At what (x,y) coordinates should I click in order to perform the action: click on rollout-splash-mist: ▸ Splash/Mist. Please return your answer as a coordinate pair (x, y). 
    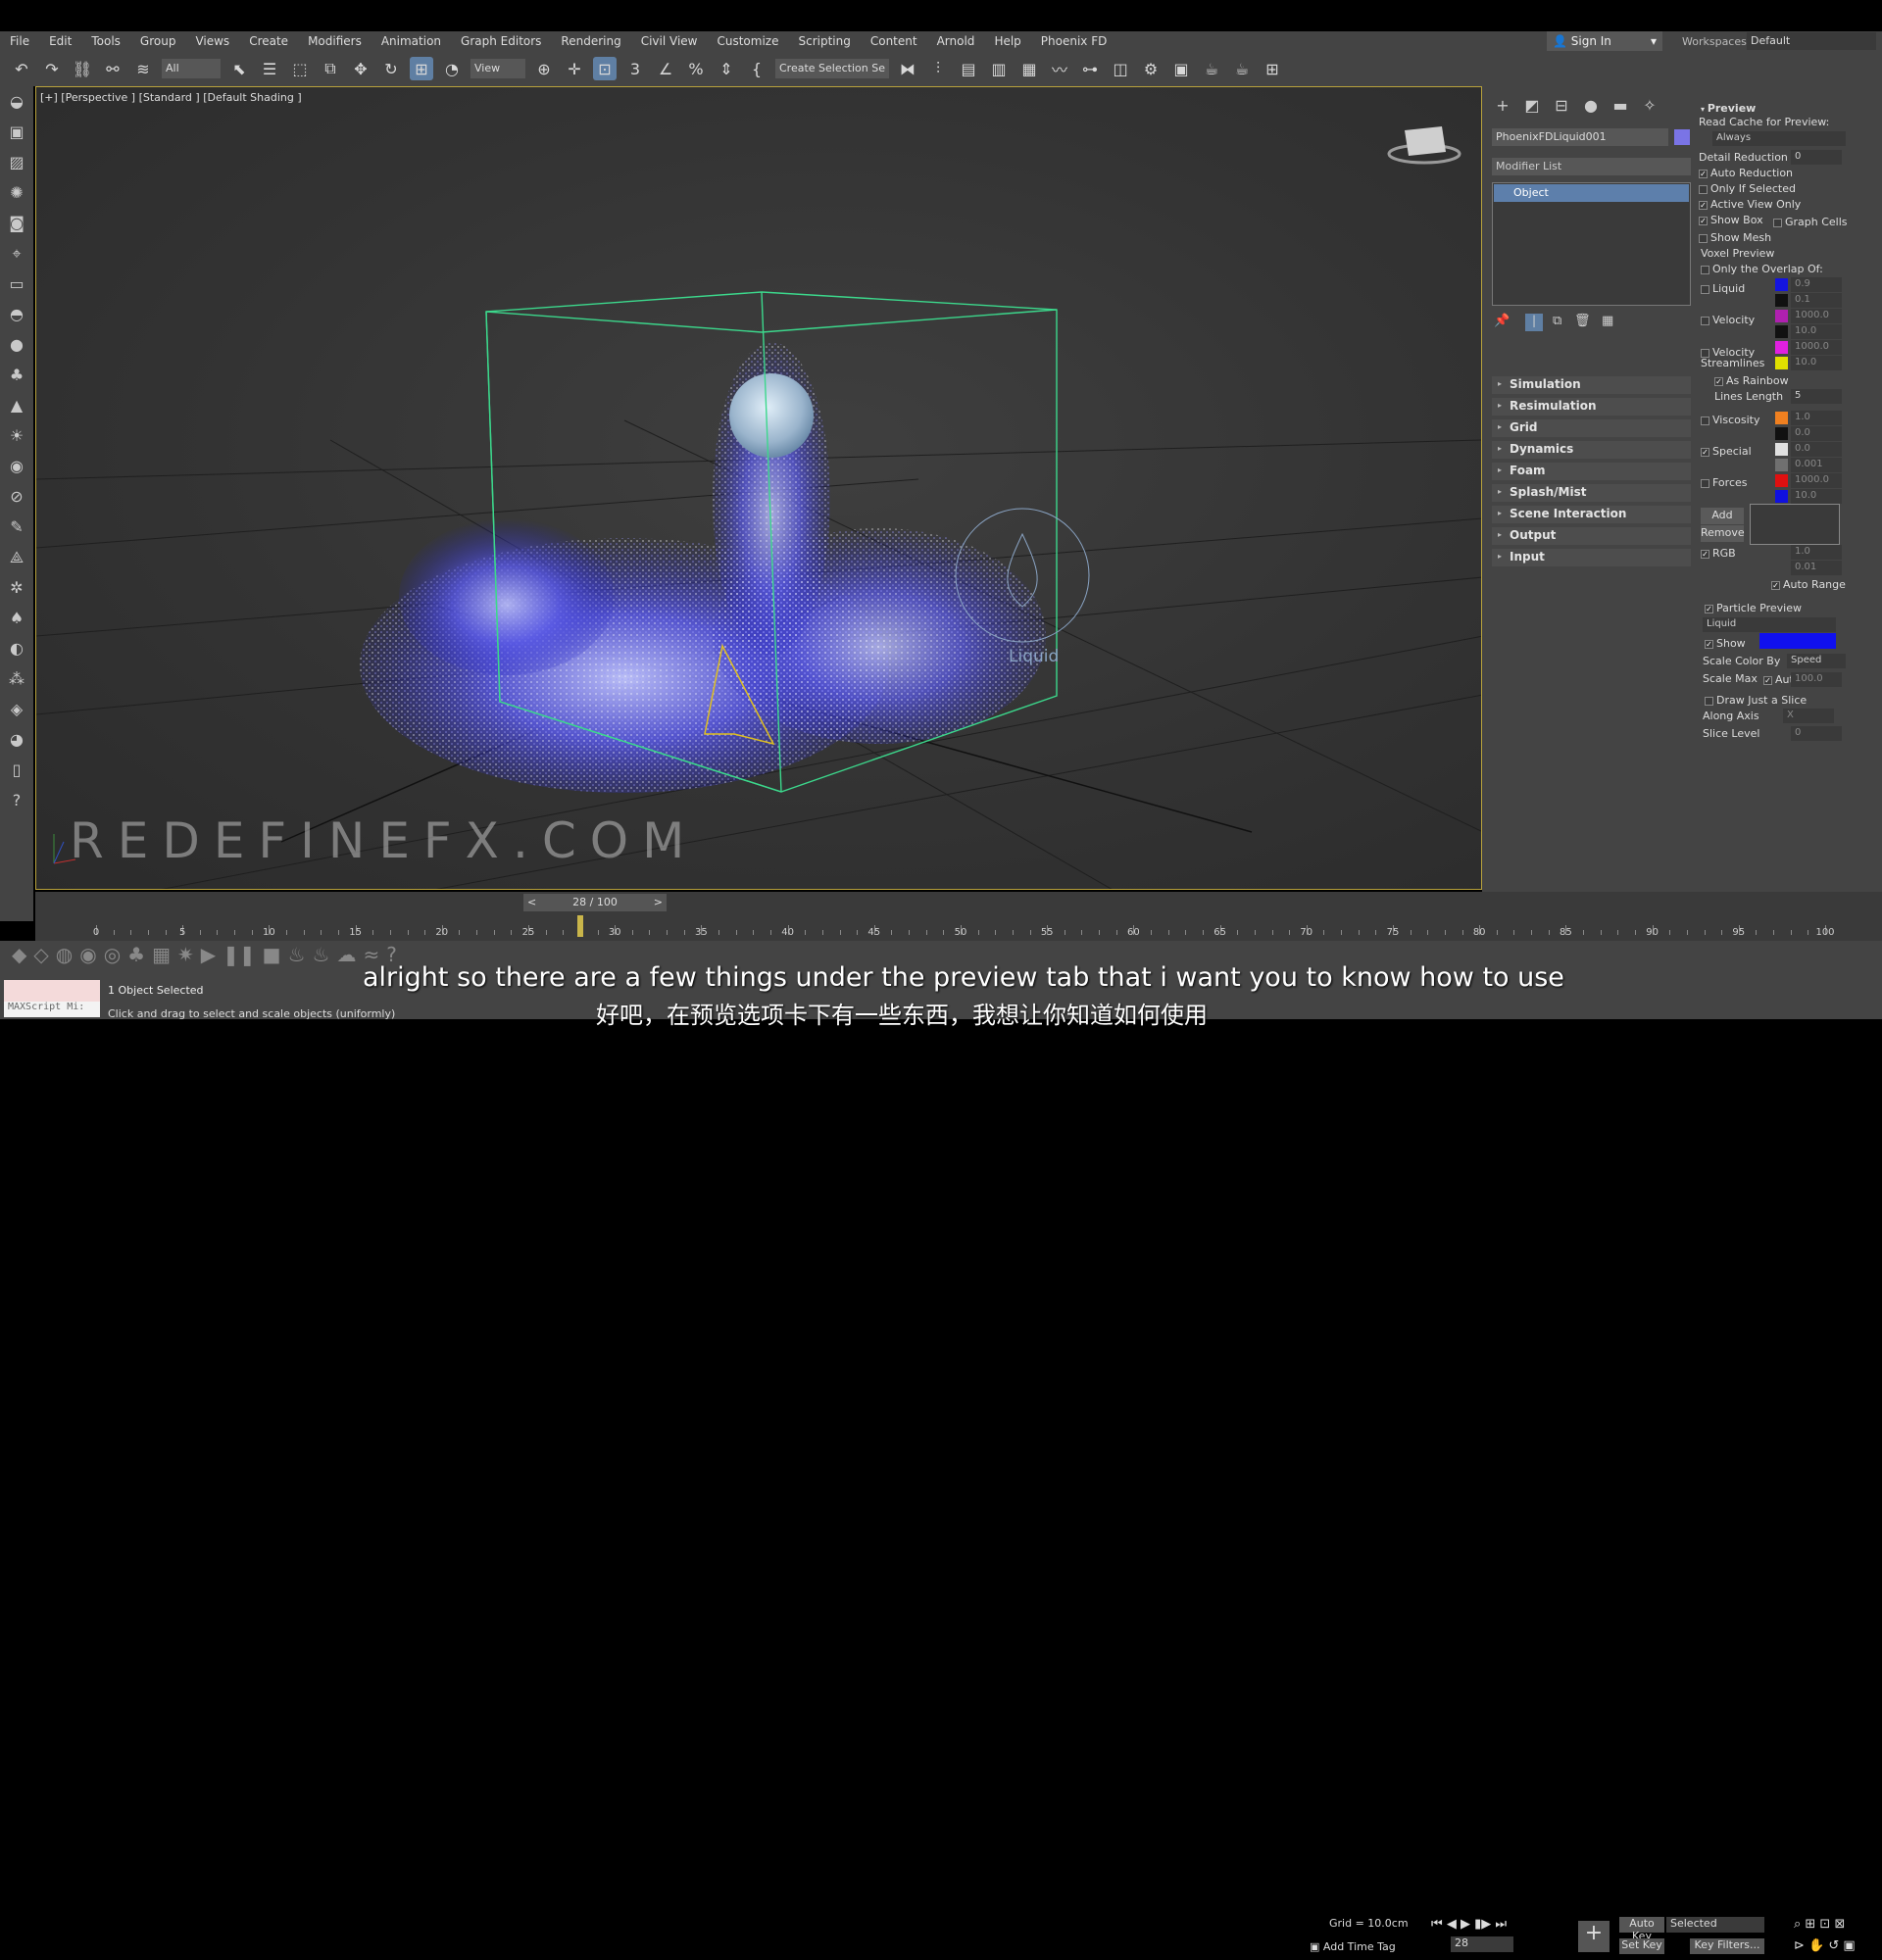
    Looking at the image, I should click on (1591, 493).